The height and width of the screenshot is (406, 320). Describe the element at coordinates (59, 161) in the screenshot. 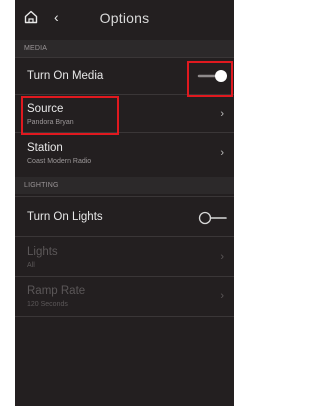

I see `station-value: Coast Modern Radio` at that location.